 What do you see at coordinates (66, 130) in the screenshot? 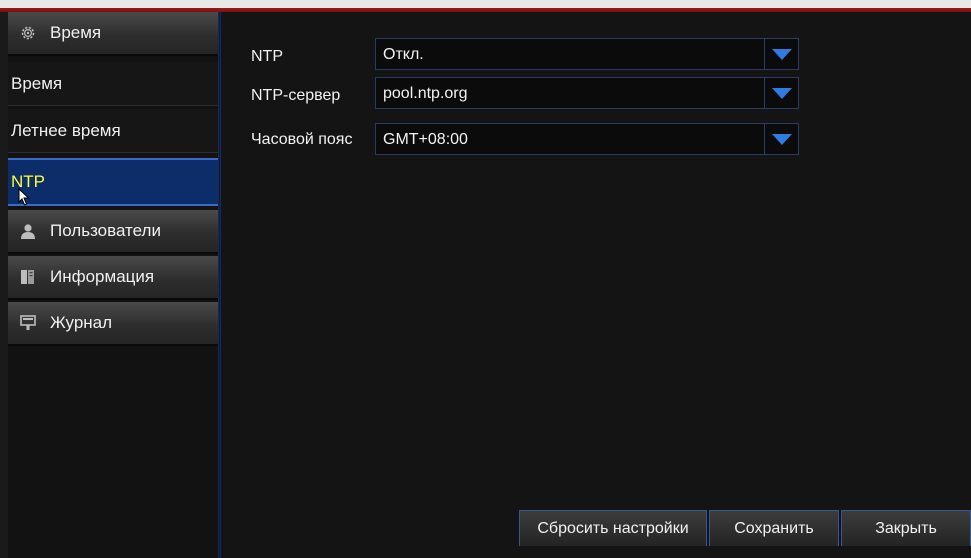
I see `sidebar-item-label: Летнее время` at bounding box center [66, 130].